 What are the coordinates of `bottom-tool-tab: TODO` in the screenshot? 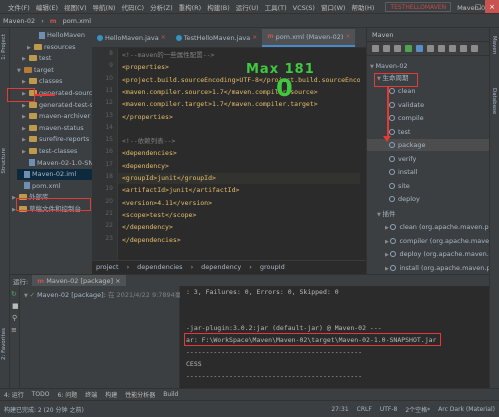 It's located at (41, 394).